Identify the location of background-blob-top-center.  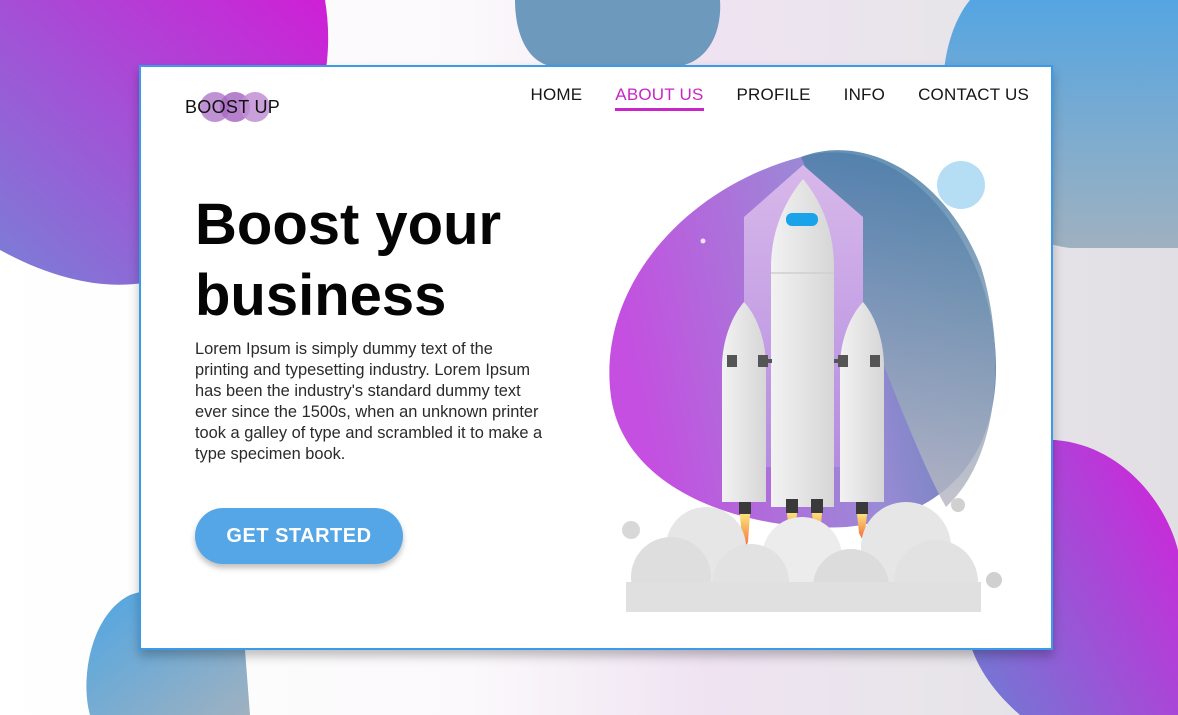
(618, 33).